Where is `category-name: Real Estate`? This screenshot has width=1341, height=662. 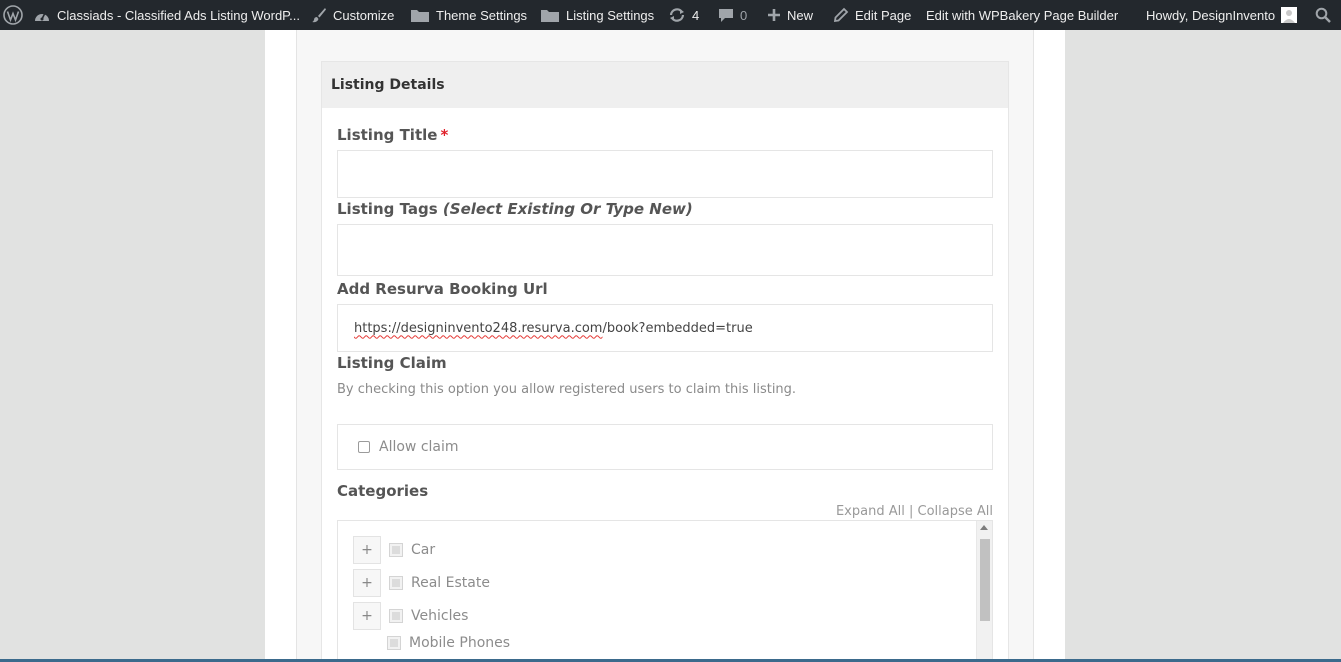 category-name: Real Estate is located at coordinates (450, 583).